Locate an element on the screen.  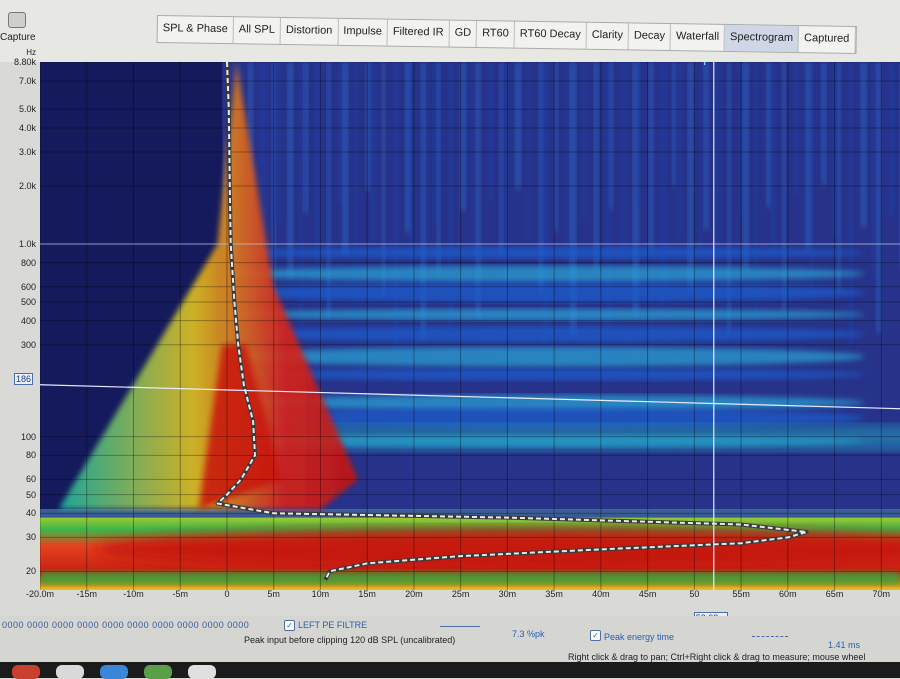
y-tick-label: 600 is located at coordinates (28, 287).